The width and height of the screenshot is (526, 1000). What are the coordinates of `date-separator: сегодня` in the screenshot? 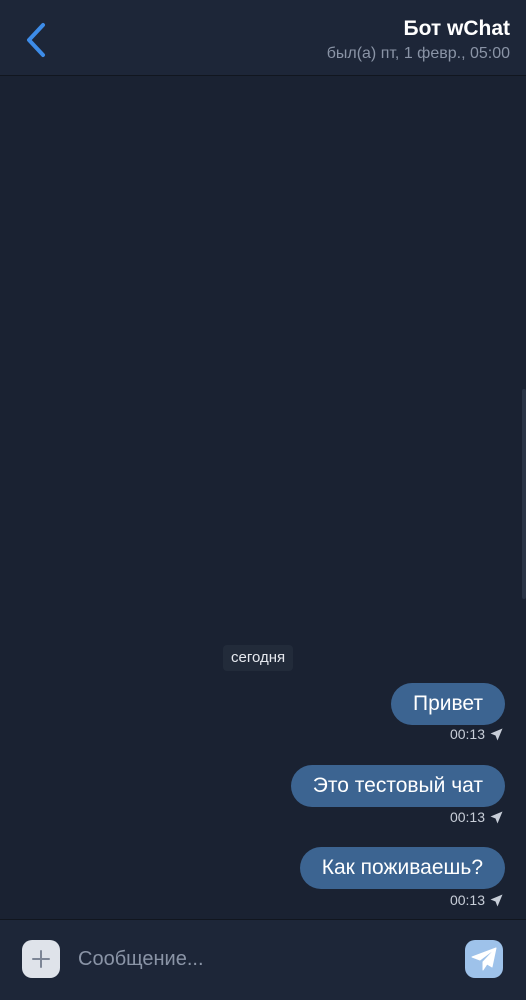 It's located at (258, 658).